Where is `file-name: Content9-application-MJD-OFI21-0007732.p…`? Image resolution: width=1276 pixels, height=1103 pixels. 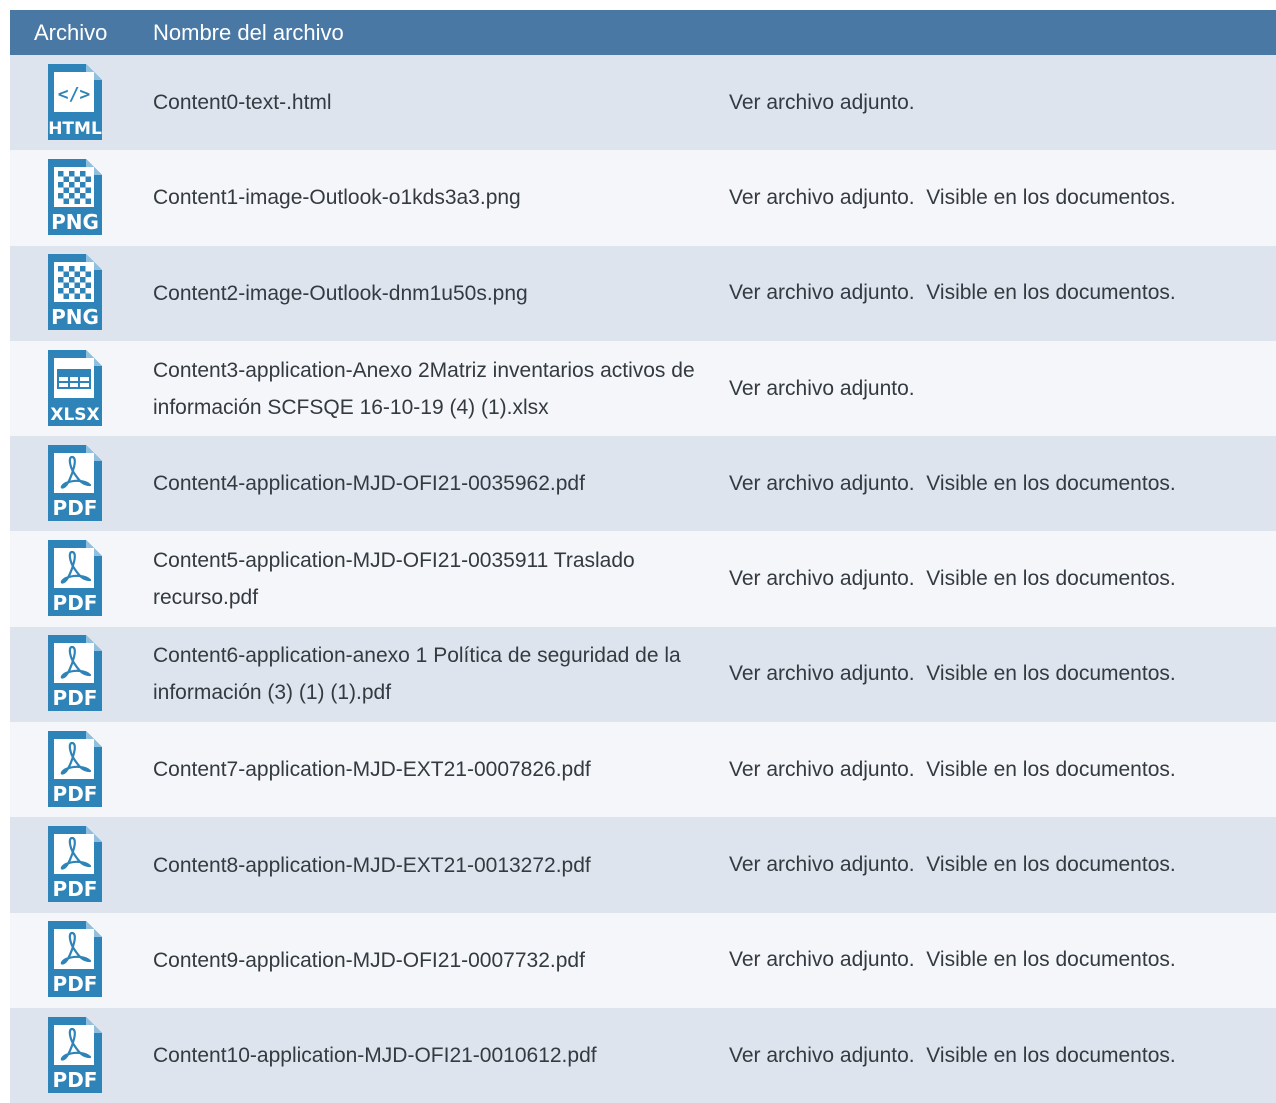 file-name: Content9-application-MJD-OFI21-0007732.p… is located at coordinates (369, 960).